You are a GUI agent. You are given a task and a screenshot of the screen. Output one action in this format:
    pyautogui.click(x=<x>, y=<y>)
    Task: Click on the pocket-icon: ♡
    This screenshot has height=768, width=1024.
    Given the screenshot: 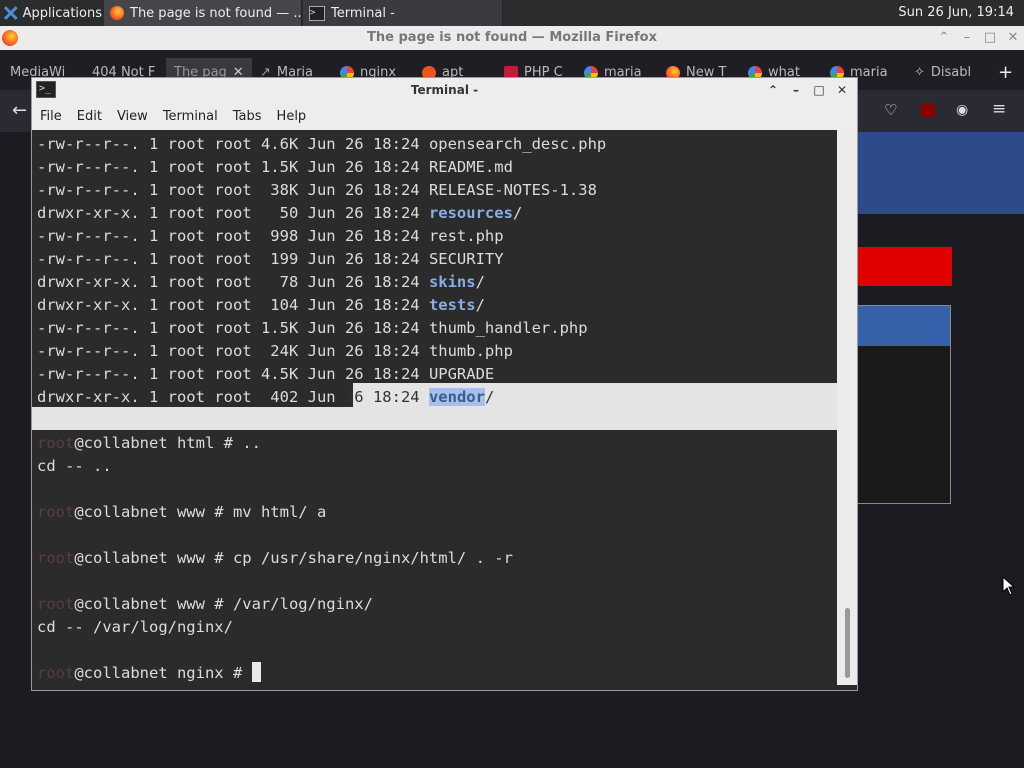 What is the action you would take?
    pyautogui.click(x=890, y=110)
    